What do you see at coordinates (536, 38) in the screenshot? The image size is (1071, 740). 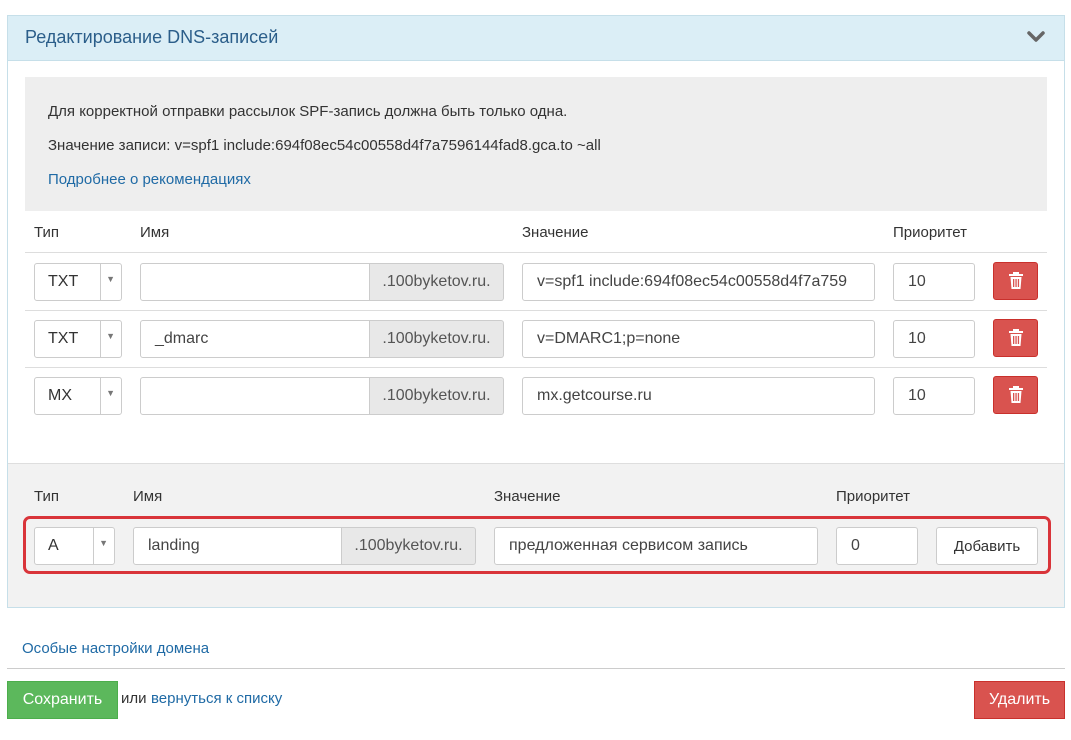 I see `panel-header: Редактирование DNS-записей` at bounding box center [536, 38].